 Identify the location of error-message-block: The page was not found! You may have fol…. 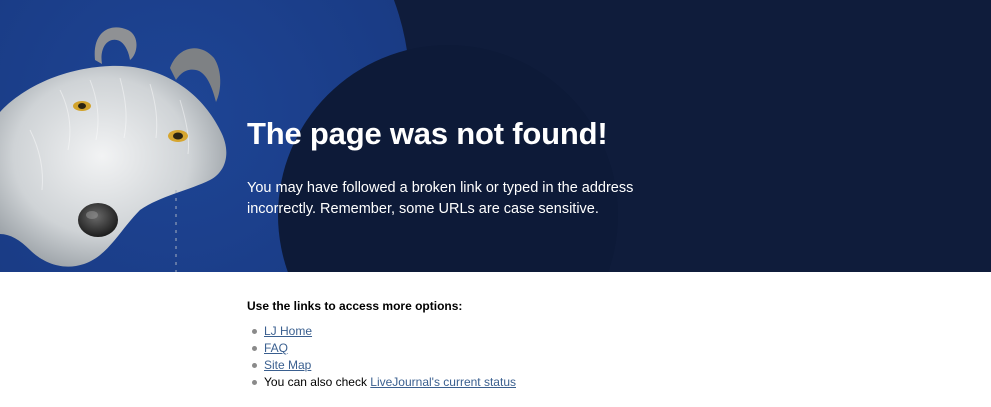
(457, 166).